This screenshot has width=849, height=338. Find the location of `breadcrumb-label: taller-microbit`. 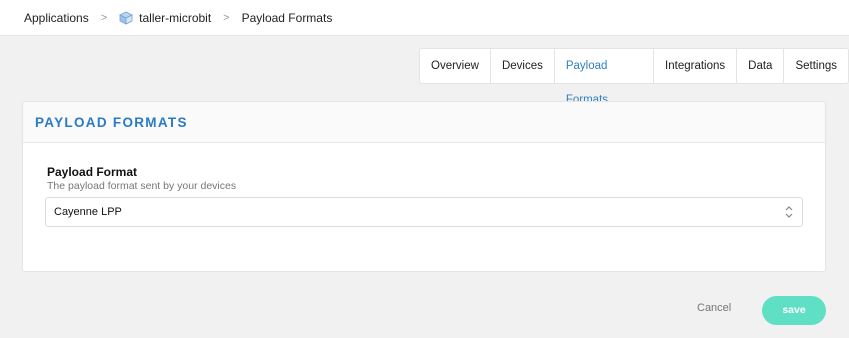

breadcrumb-label: taller-microbit is located at coordinates (175, 17).